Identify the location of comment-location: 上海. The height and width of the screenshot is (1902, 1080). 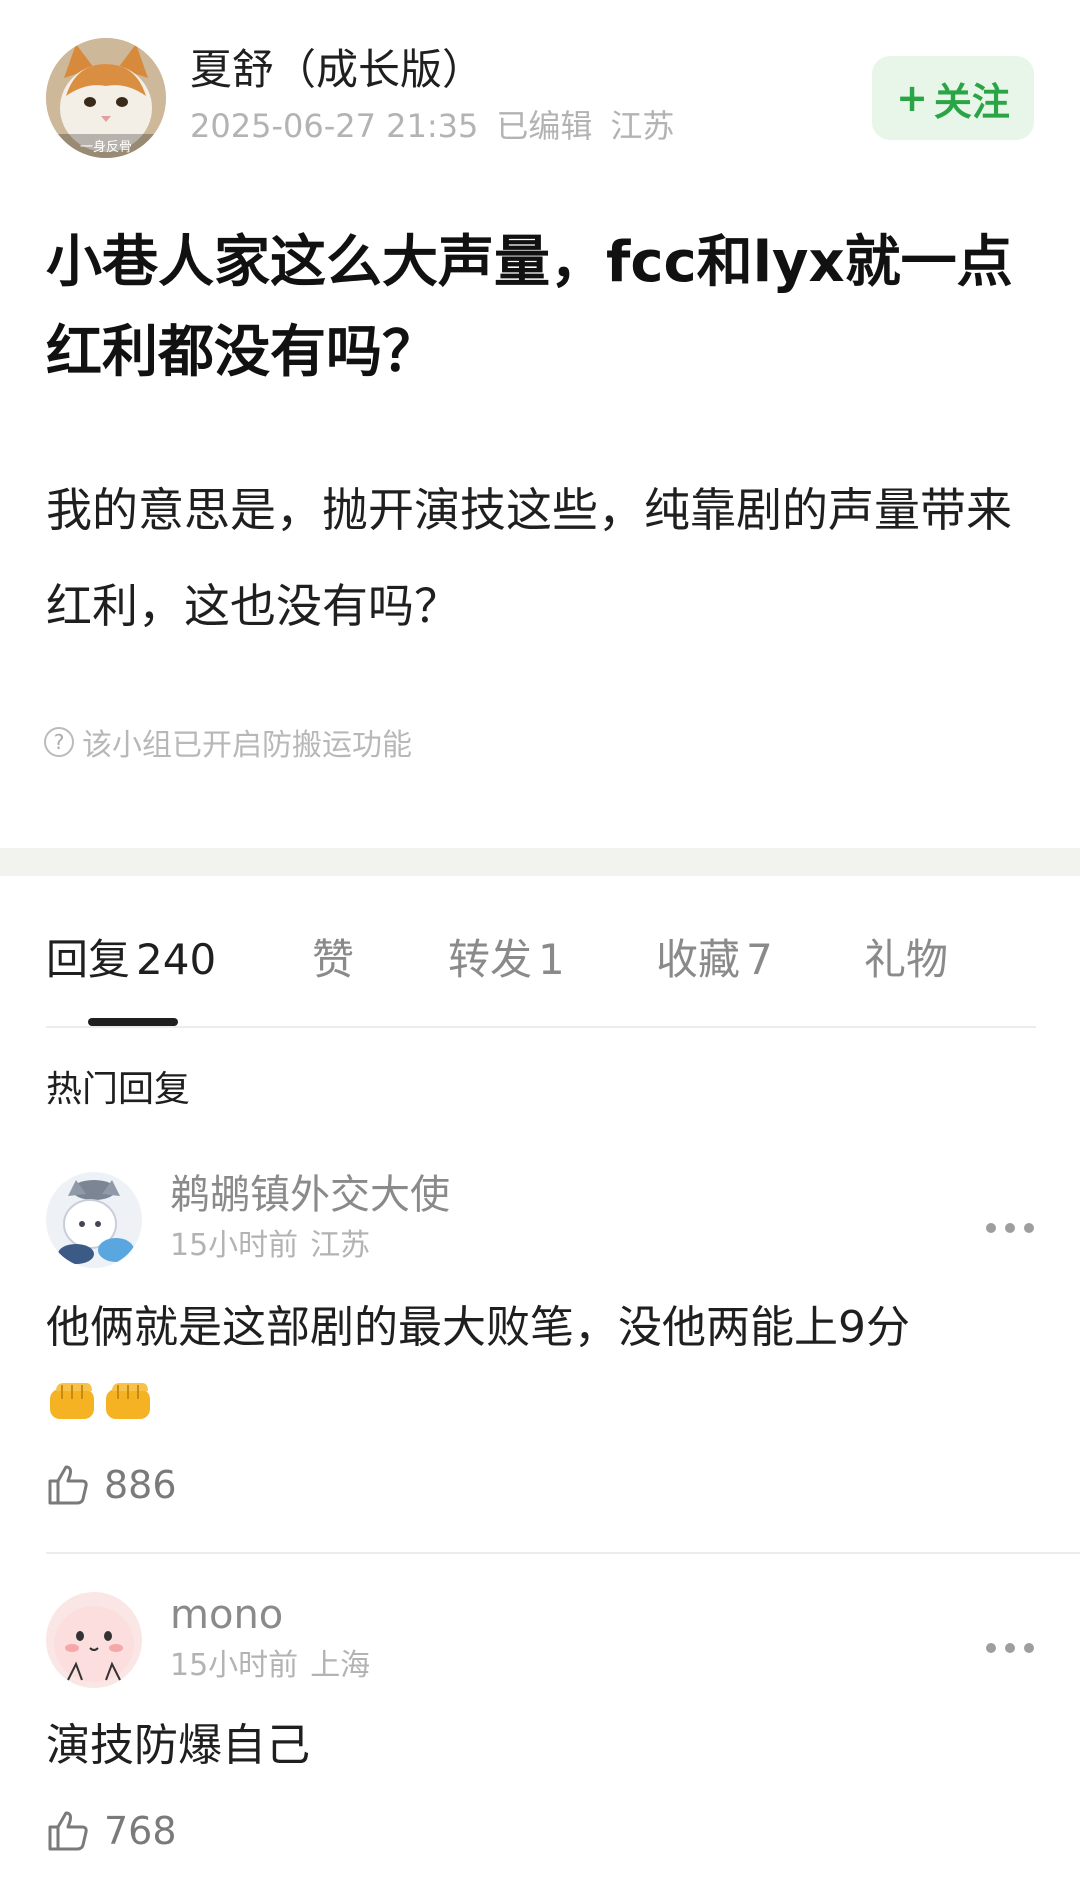
(340, 1665).